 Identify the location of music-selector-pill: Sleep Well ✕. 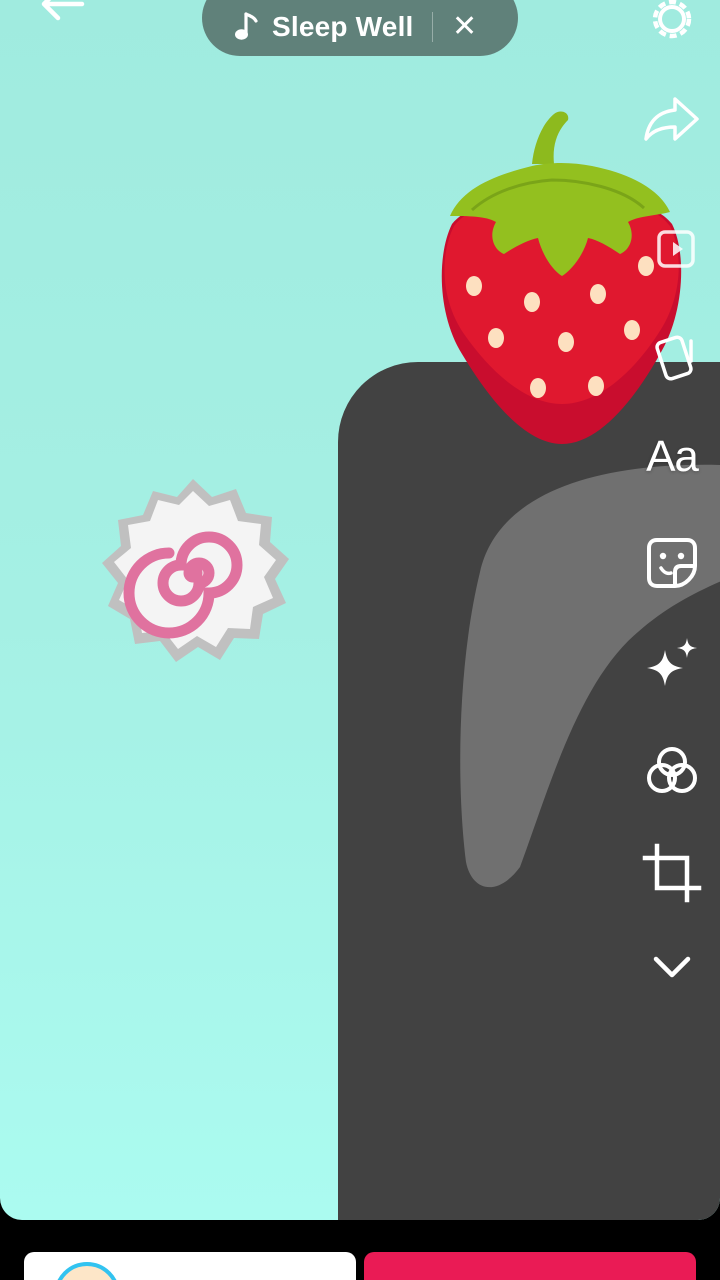
(360, 28).